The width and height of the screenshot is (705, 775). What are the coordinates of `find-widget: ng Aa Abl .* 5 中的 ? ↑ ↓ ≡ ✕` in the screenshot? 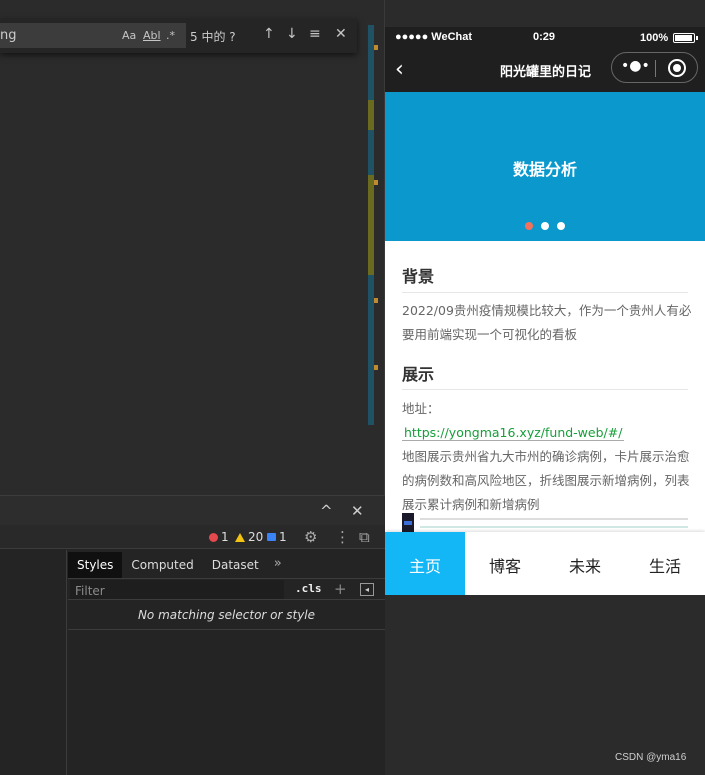 It's located at (178, 36).